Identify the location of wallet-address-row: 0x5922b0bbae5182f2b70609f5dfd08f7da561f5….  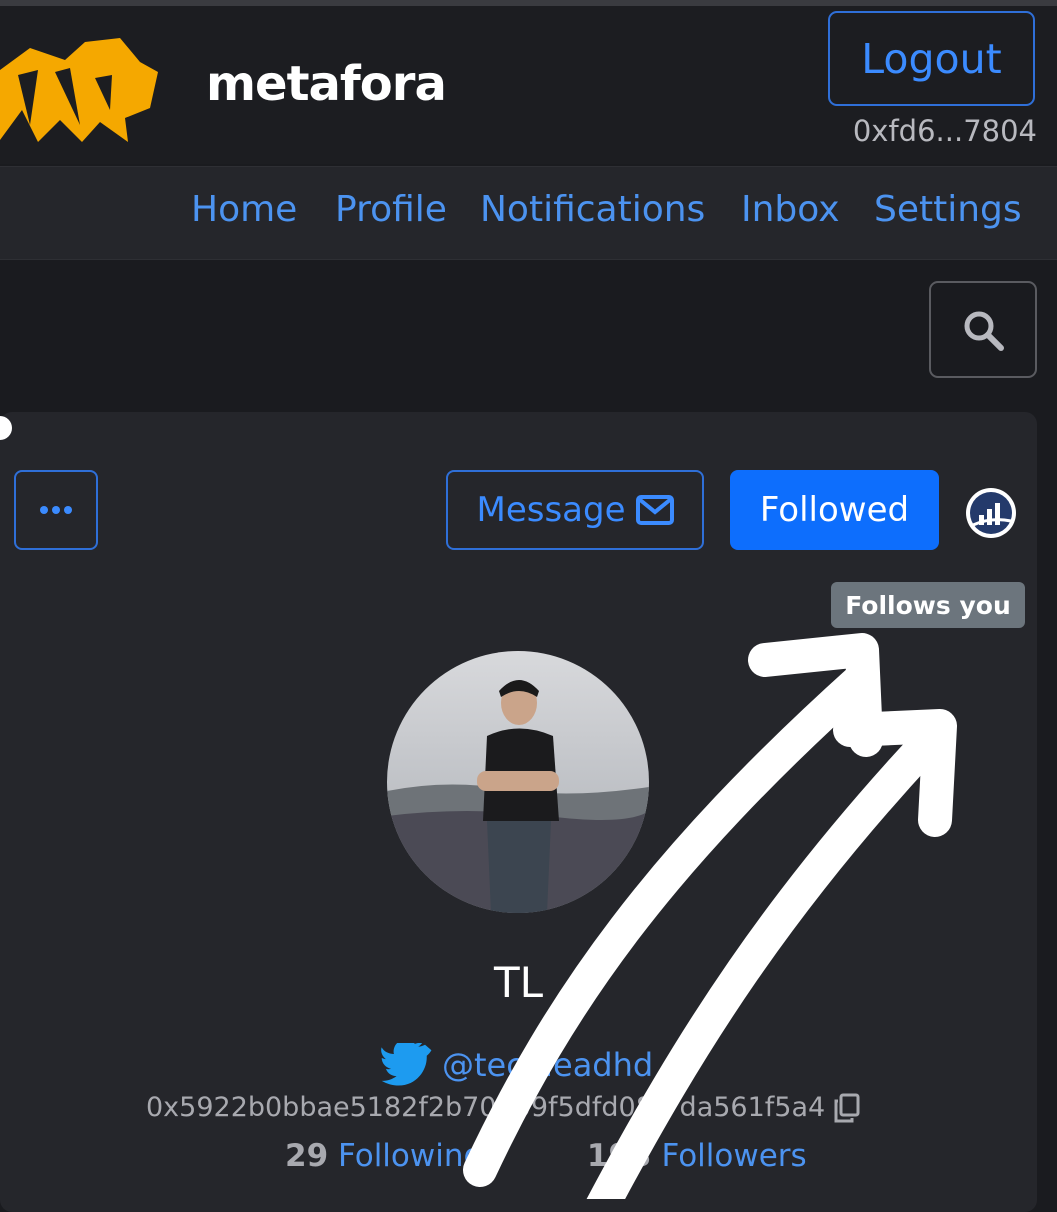
(503, 1107).